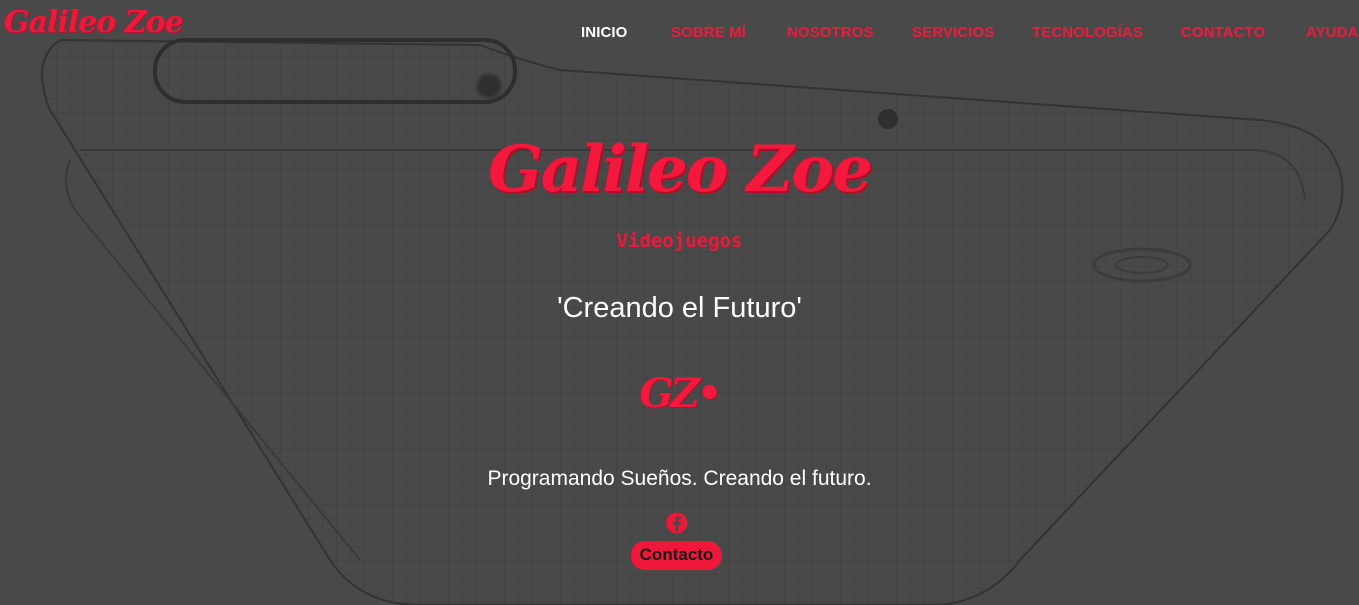 Image resolution: width=1359 pixels, height=605 pixels. Describe the element at coordinates (676, 555) in the screenshot. I see `contact-button: Contacto` at that location.